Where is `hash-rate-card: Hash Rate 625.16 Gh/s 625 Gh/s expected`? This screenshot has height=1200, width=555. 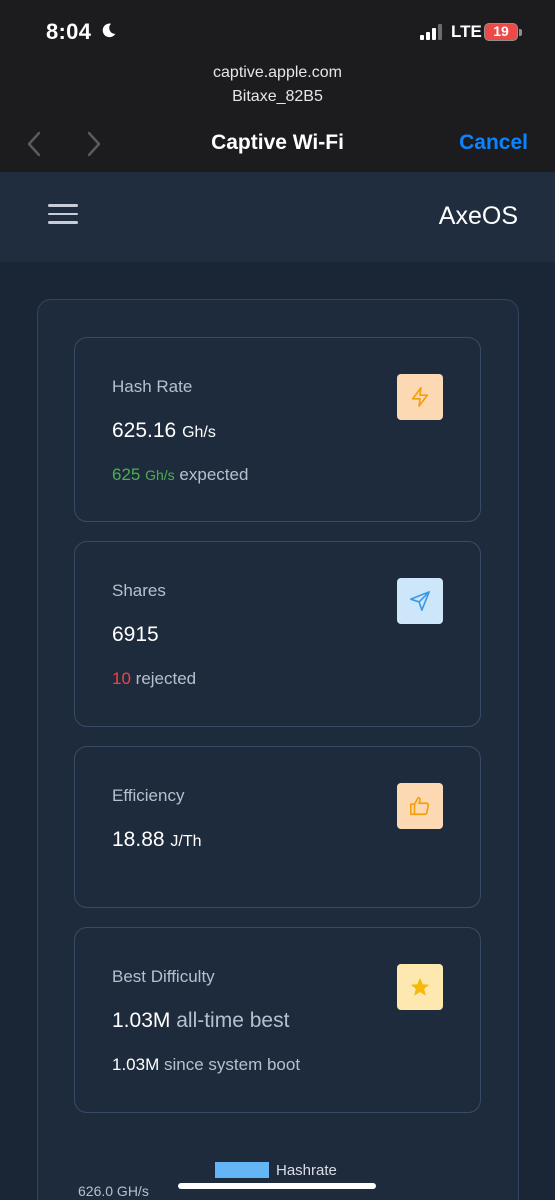
hash-rate-card: Hash Rate 625.16 Gh/s 625 Gh/s expected is located at coordinates (277, 429).